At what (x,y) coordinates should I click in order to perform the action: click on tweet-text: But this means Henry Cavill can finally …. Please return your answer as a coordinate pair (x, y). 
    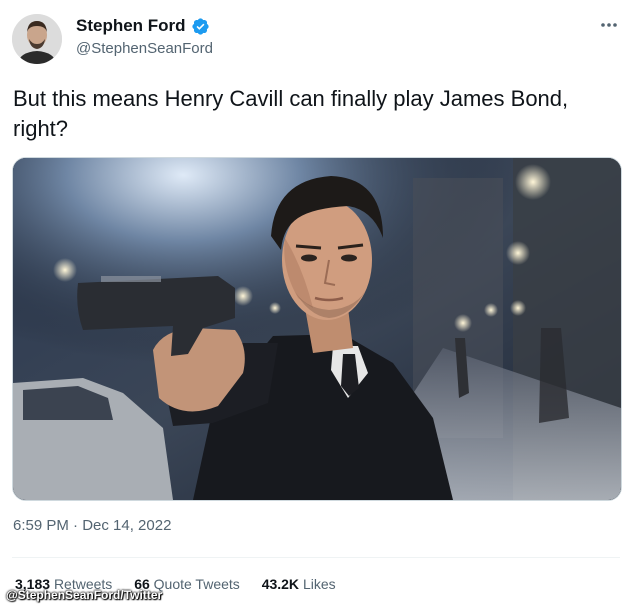
    Looking at the image, I should click on (291, 113).